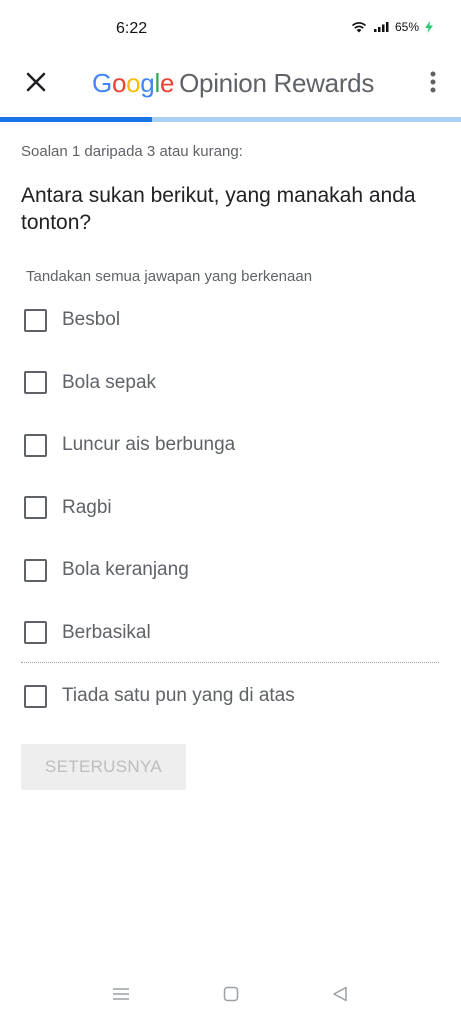 This screenshot has width=461, height=1024. Describe the element at coordinates (106, 632) in the screenshot. I see `option-label: Berbasikal` at that location.